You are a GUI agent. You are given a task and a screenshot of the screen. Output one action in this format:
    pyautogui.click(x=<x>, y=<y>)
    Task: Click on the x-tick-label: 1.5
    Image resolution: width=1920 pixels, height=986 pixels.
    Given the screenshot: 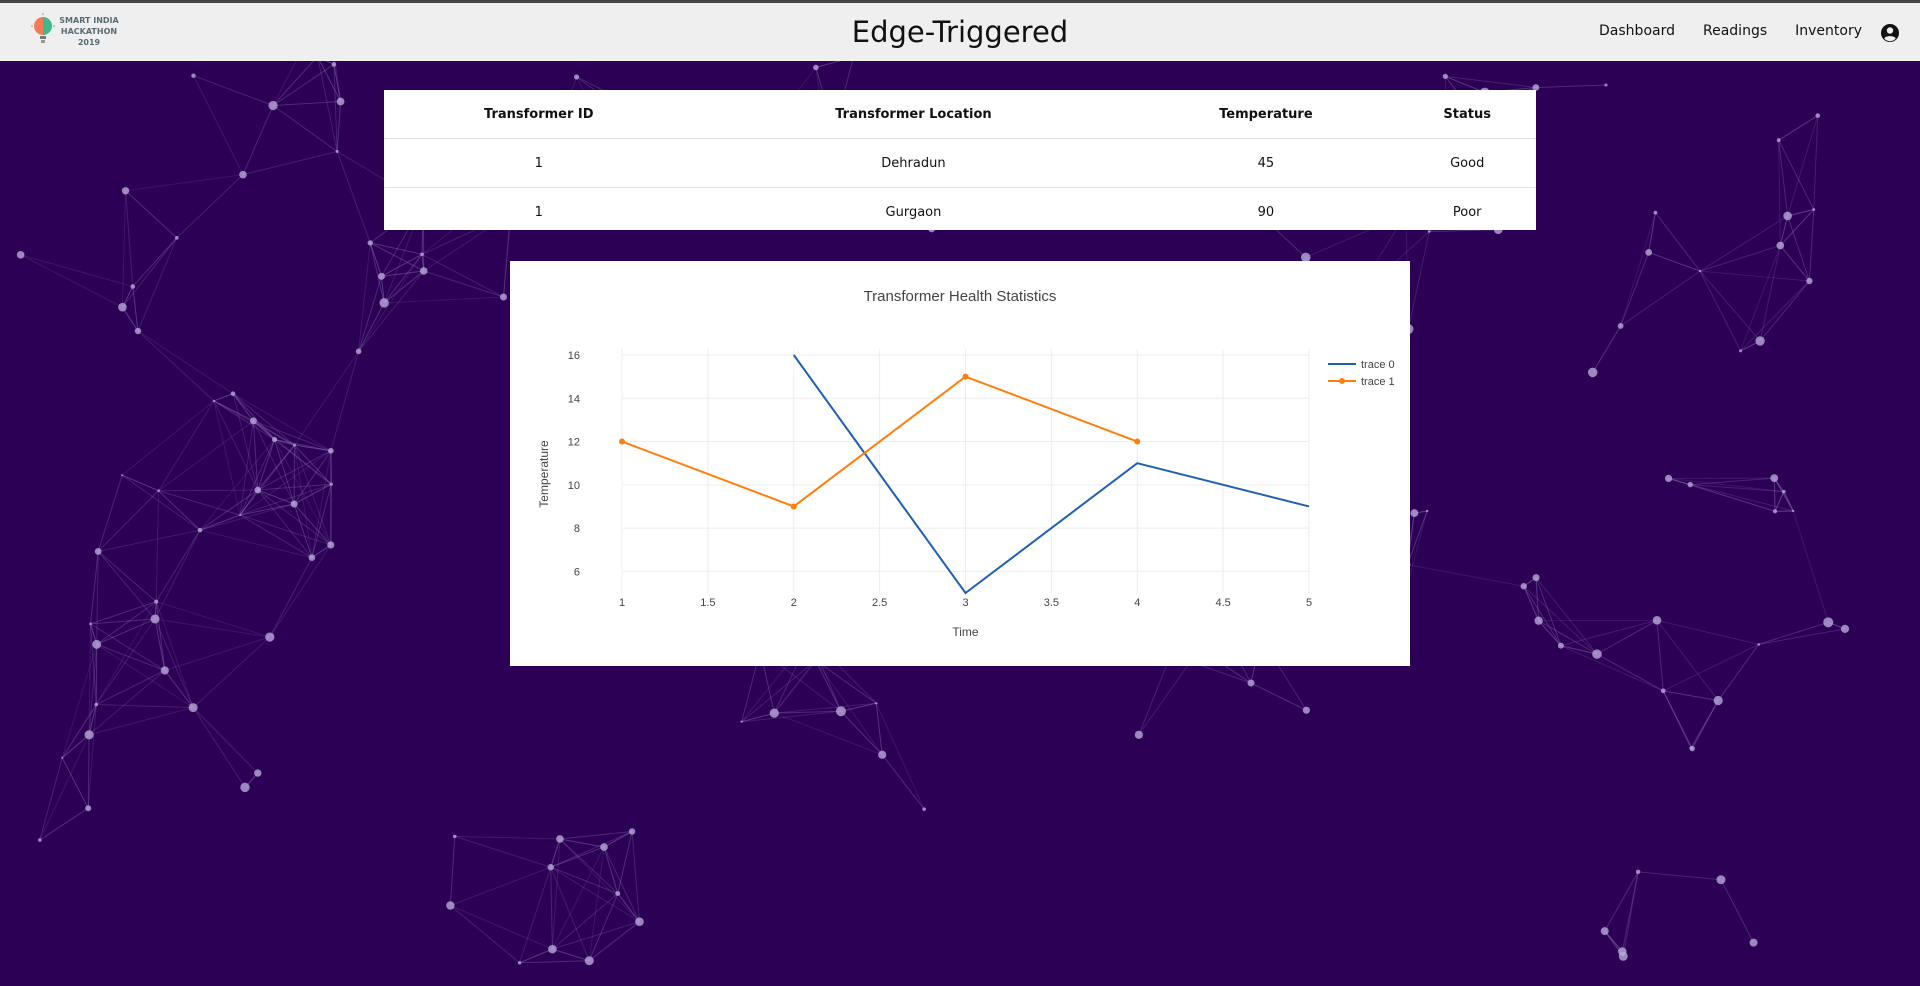 What is the action you would take?
    pyautogui.click(x=707, y=603)
    